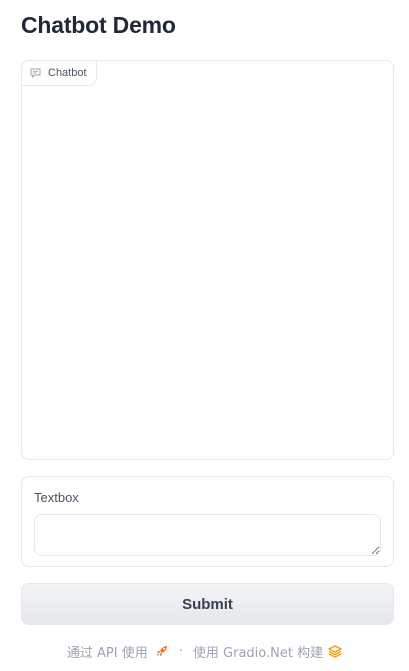 This screenshot has width=409, height=671. Describe the element at coordinates (207, 604) in the screenshot. I see `submit-button: Submit` at that location.